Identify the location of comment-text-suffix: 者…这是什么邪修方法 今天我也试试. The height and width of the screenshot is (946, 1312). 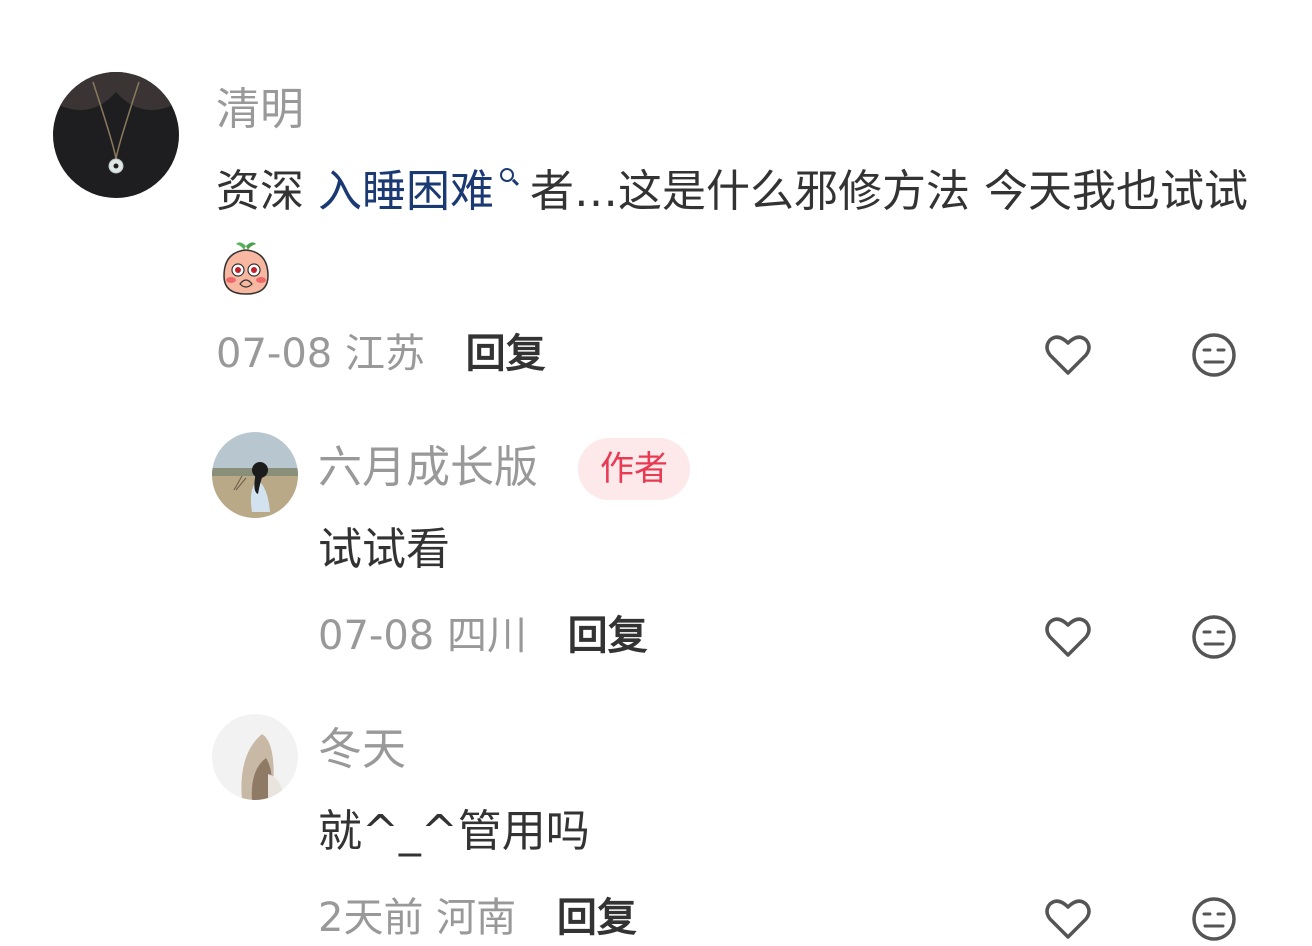
(889, 191).